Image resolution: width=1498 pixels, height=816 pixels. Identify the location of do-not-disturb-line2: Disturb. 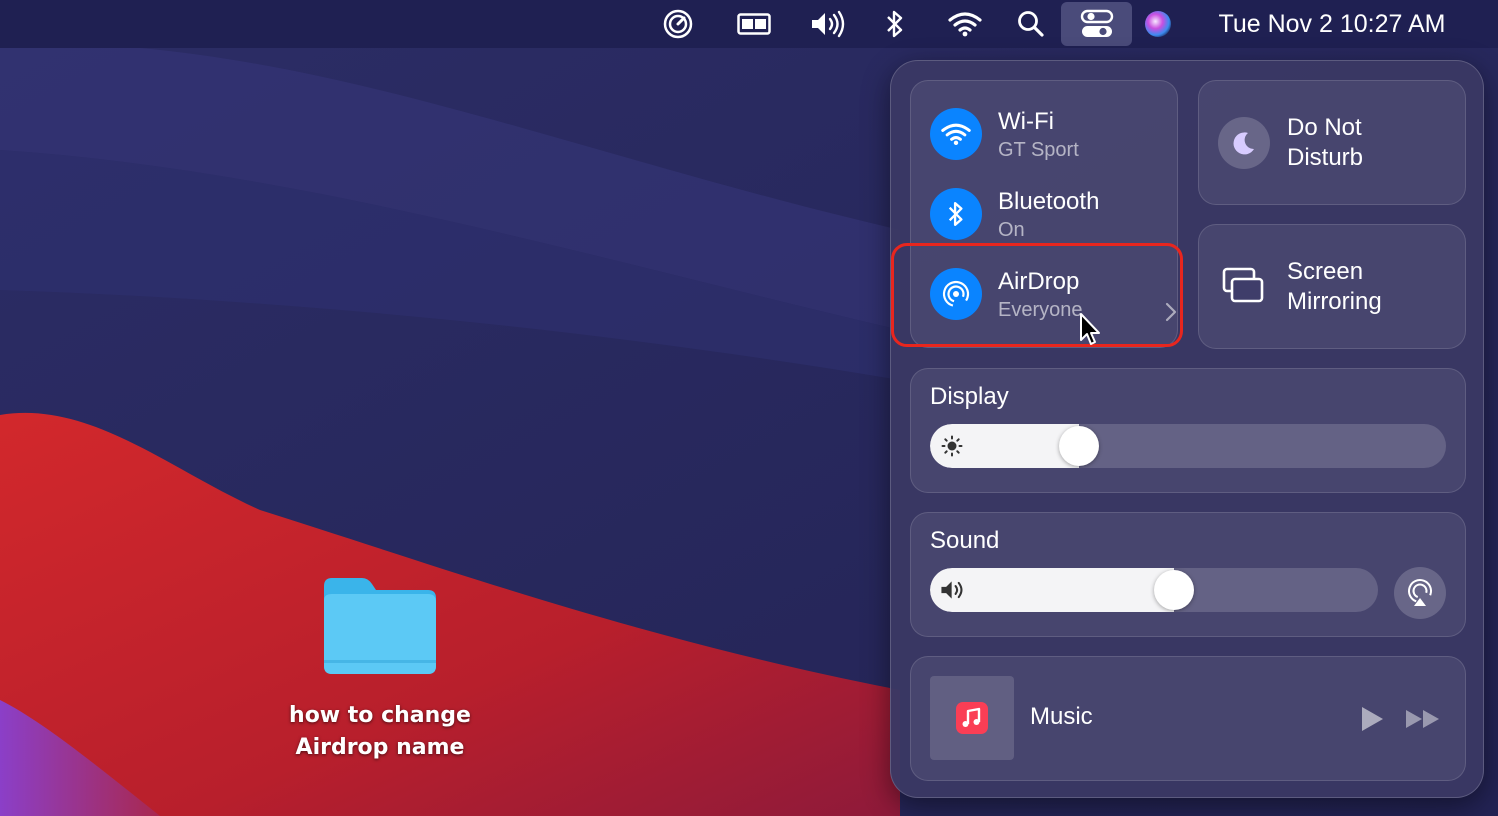
(1325, 157).